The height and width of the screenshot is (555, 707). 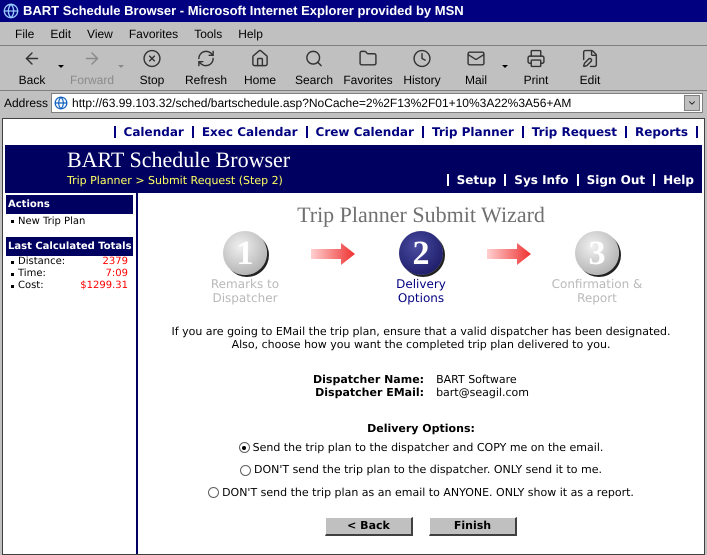 I want to click on printer-icon, so click(x=536, y=58).